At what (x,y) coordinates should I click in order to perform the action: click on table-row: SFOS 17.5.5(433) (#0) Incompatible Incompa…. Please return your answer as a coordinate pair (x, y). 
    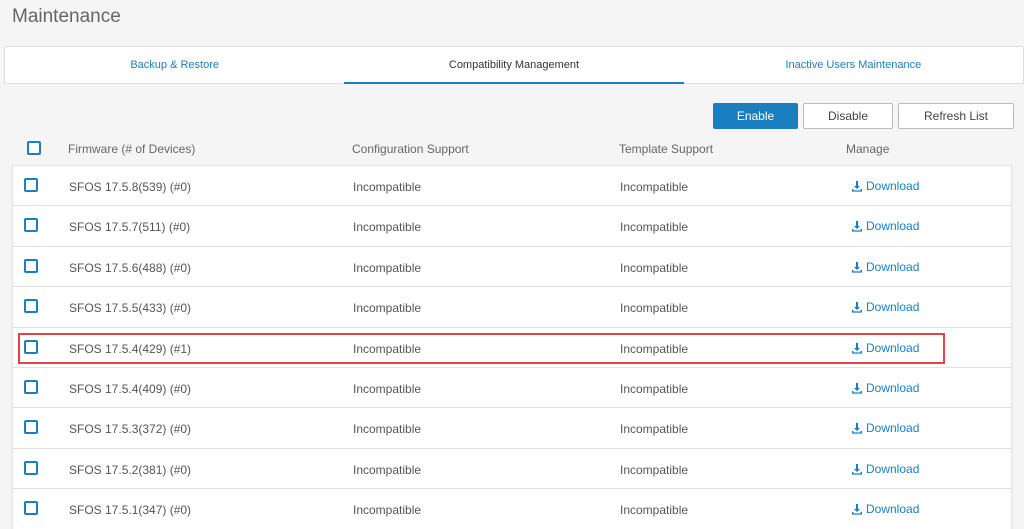
    Looking at the image, I should click on (512, 307).